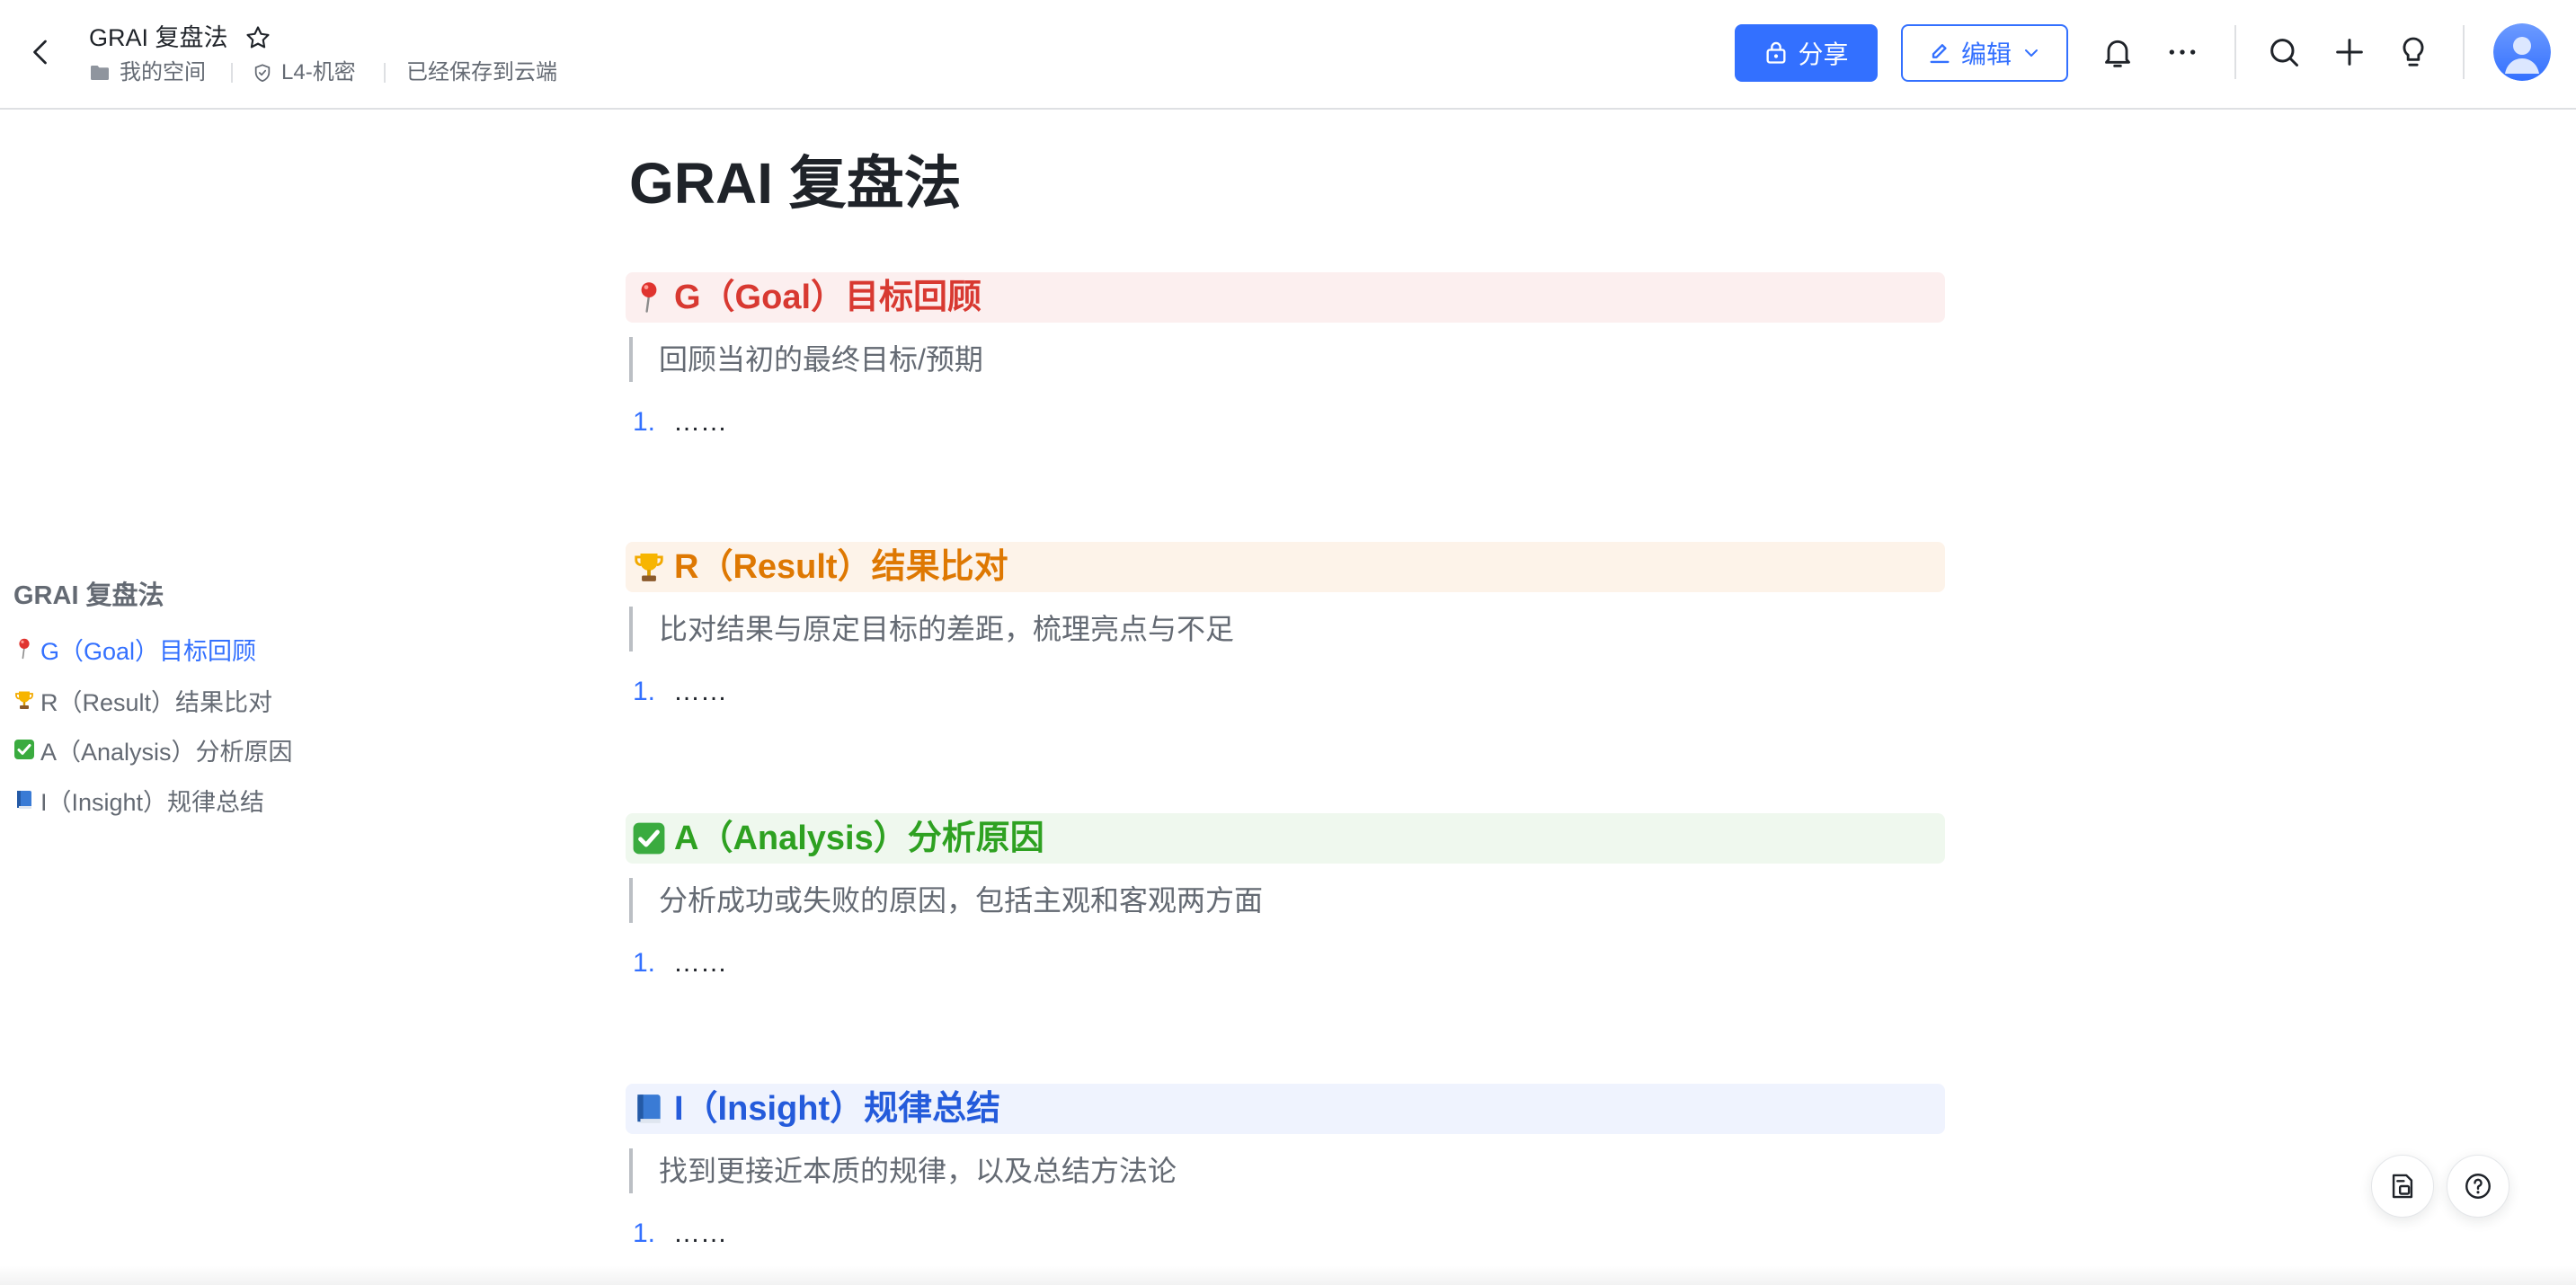 This screenshot has width=2576, height=1285. What do you see at coordinates (152, 802) in the screenshot?
I see `toc-item-label: I（Insight）规律总结` at bounding box center [152, 802].